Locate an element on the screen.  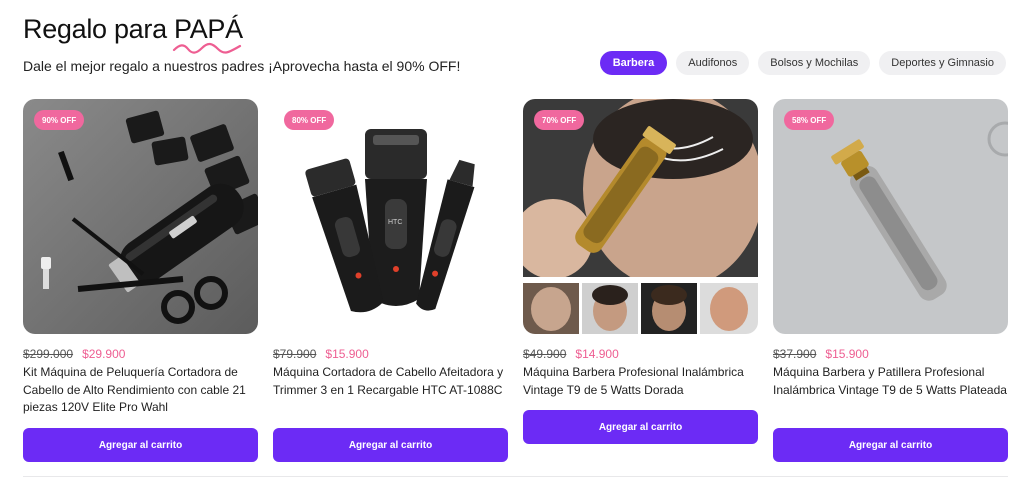
product-image-link: 80% OFF HTC is located at coordinates (390, 216).